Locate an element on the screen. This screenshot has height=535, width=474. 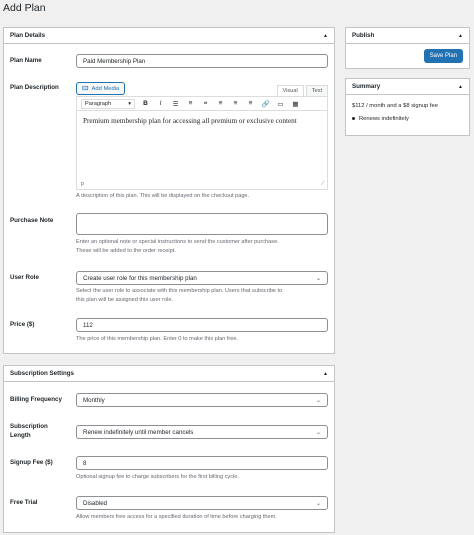
signup-fee-input: 8 is located at coordinates (202, 463).